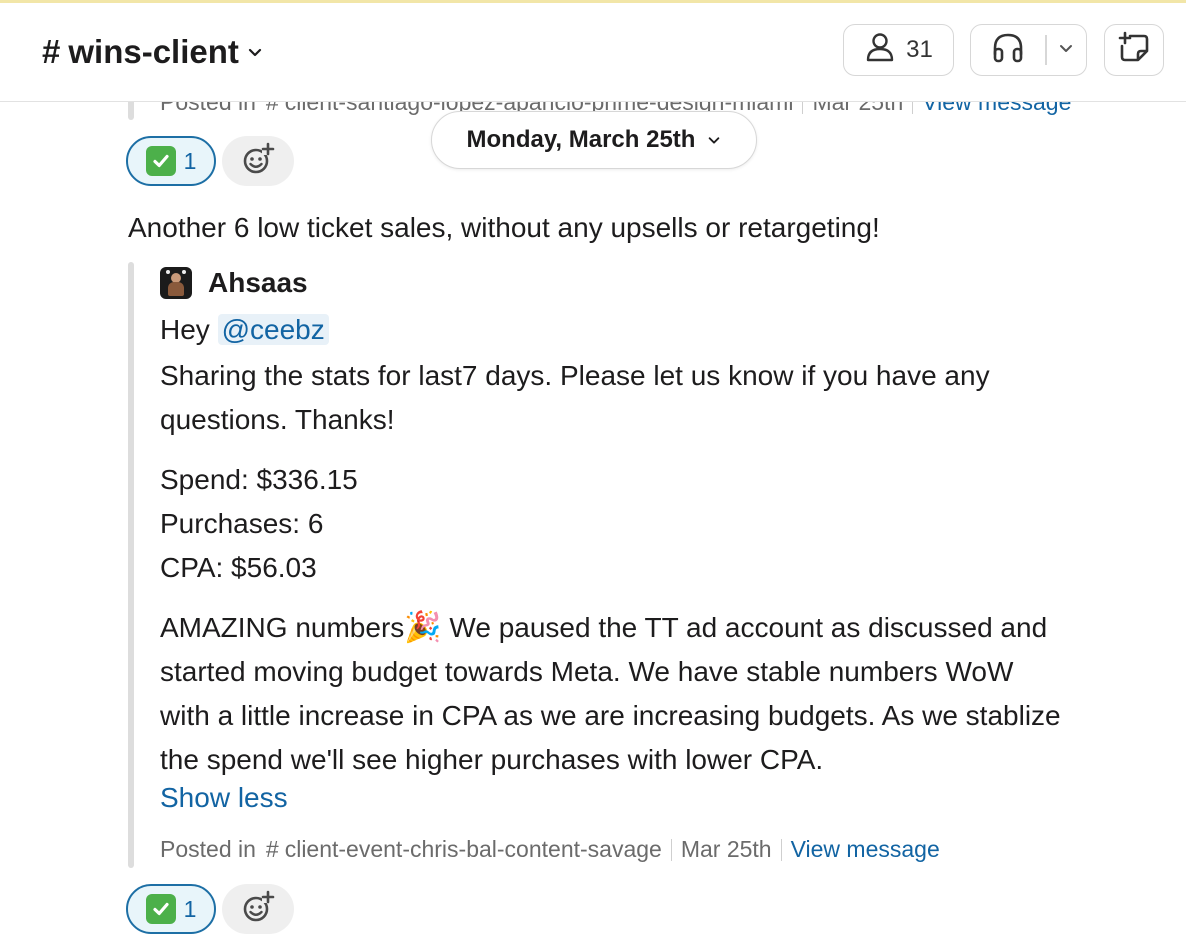 The width and height of the screenshot is (1186, 952). What do you see at coordinates (880, 50) in the screenshot?
I see `person-icon` at bounding box center [880, 50].